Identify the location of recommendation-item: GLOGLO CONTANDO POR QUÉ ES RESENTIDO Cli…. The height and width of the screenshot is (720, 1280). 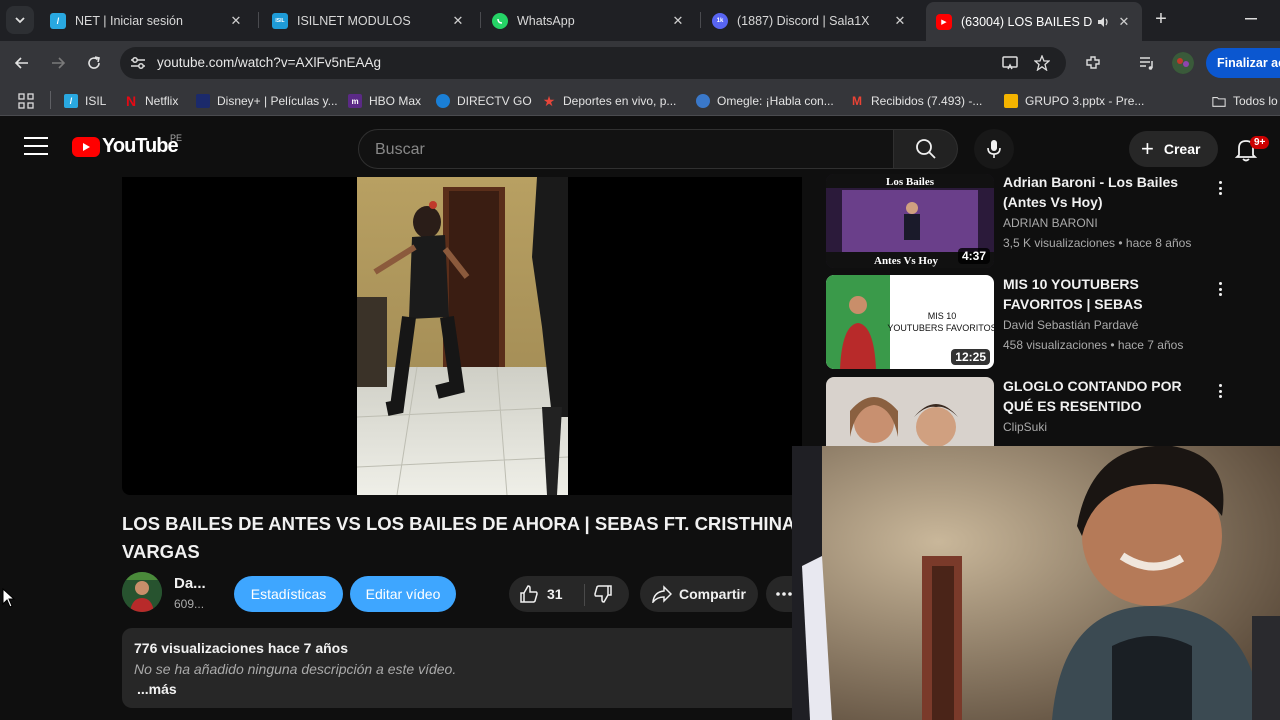
(1036, 411).